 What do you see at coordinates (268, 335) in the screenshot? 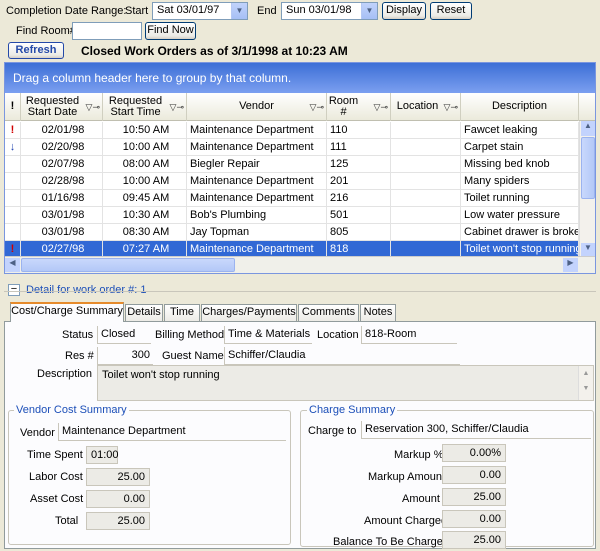
I see `billing-method-value: Time & Materials` at bounding box center [268, 335].